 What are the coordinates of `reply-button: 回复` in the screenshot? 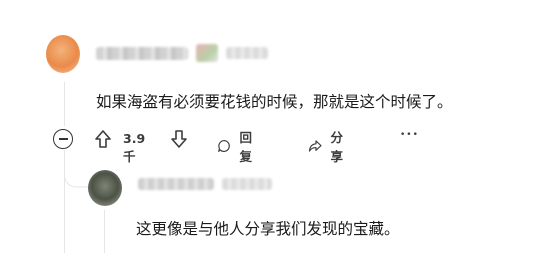 It's located at (237, 146).